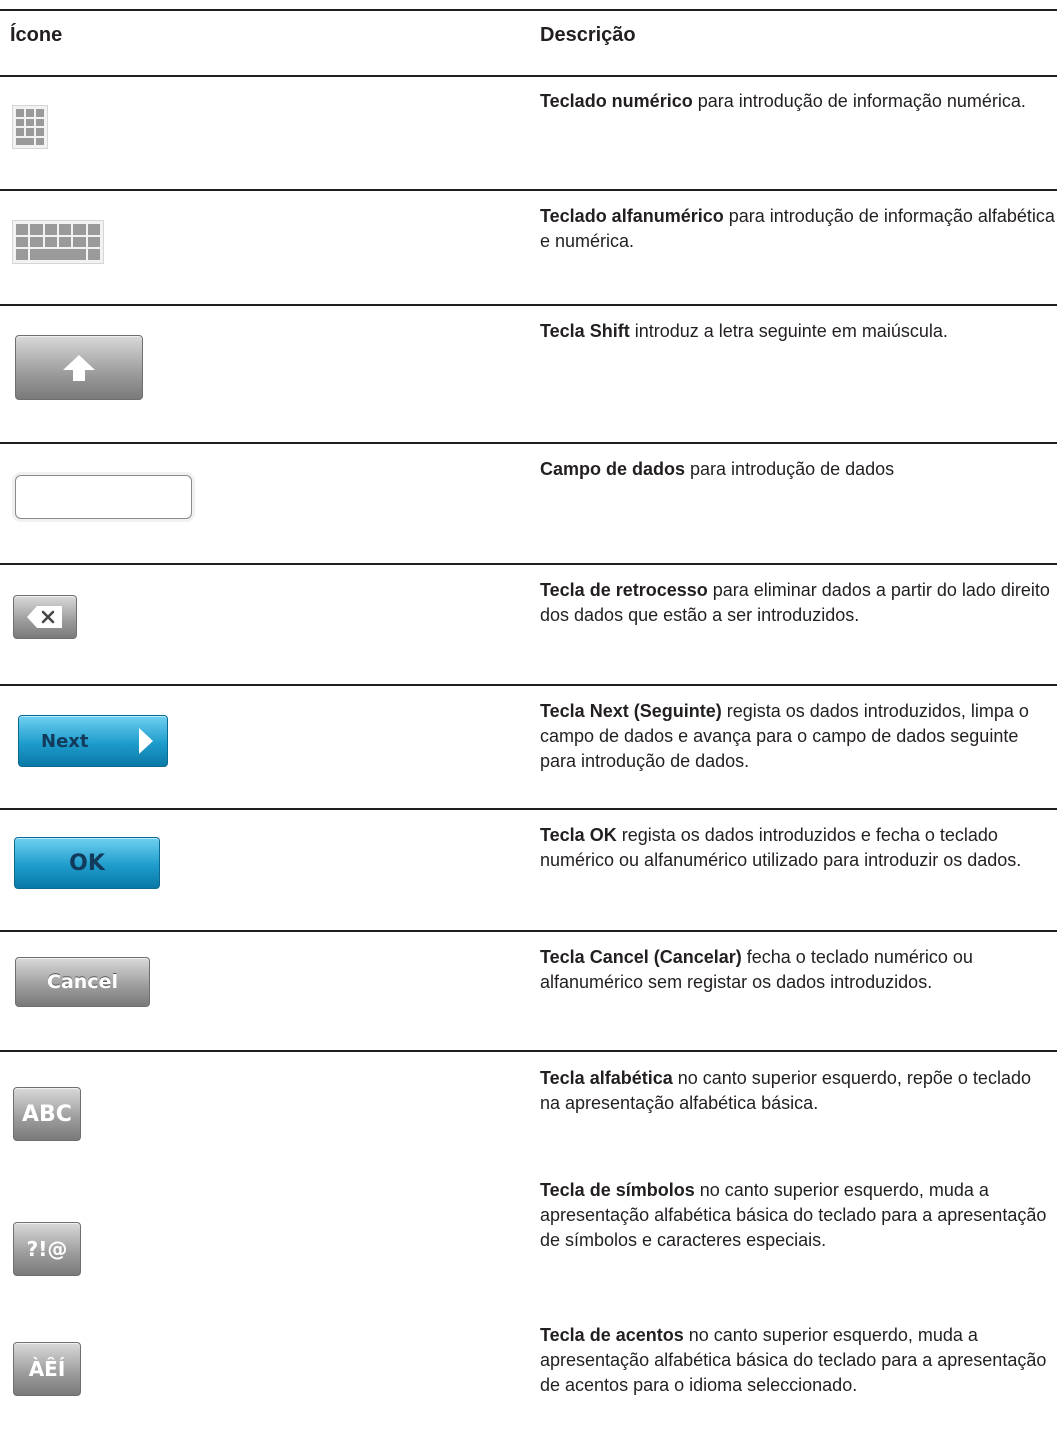 This screenshot has width=1057, height=1441. I want to click on row-text: introduz a letra seguinte em maiúscula., so click(788, 331).